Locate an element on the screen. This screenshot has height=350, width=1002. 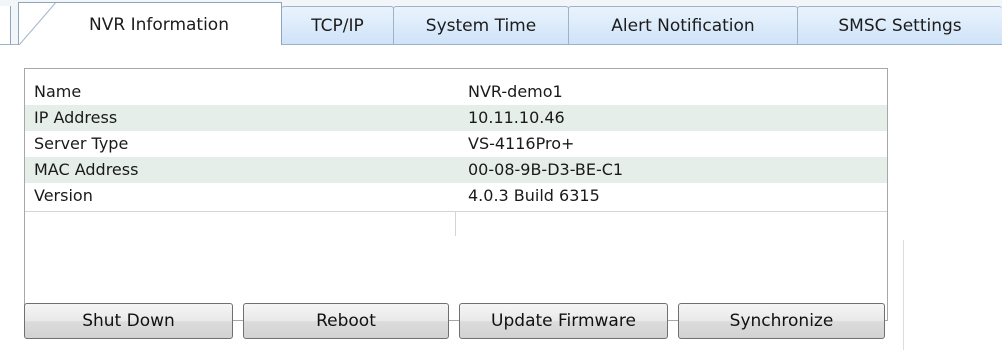
row-label: Version is located at coordinates (63, 195).